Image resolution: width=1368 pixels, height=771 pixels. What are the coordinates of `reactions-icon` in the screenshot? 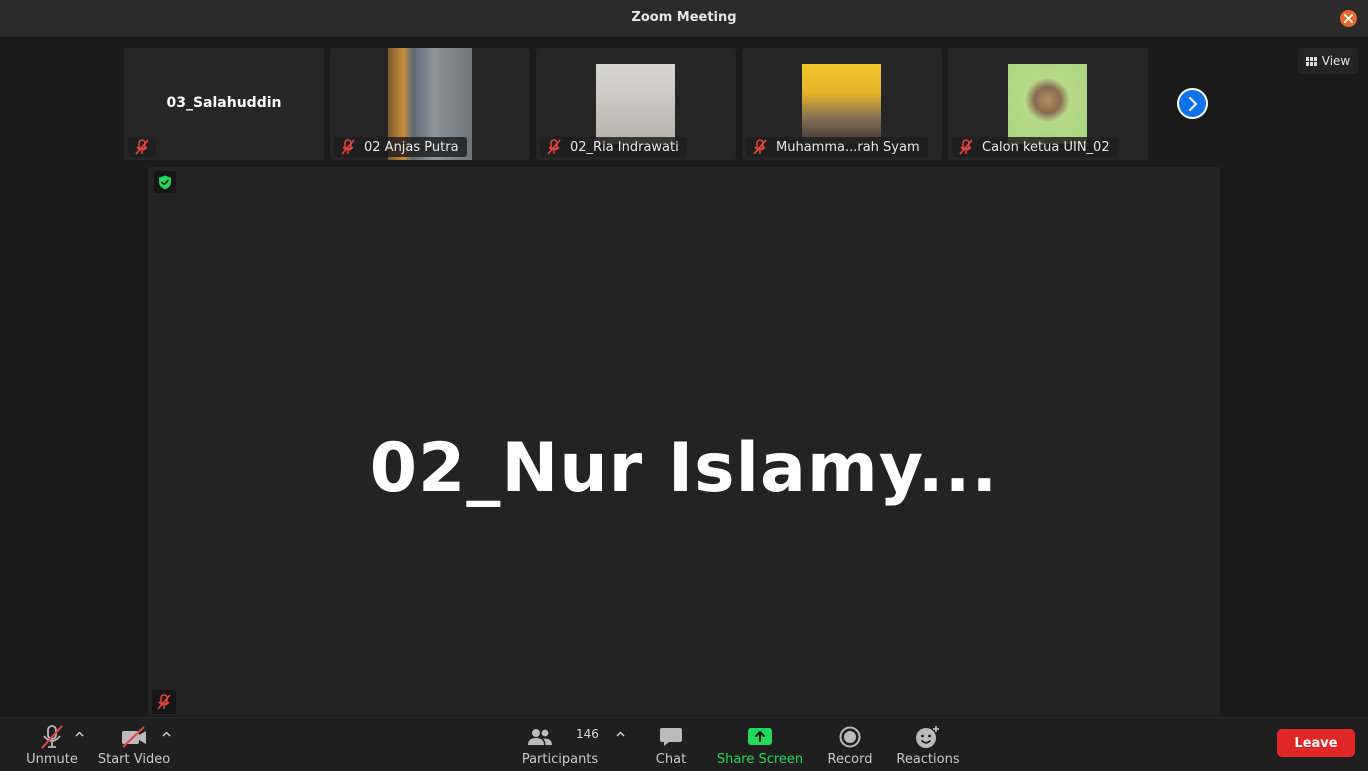 It's located at (928, 737).